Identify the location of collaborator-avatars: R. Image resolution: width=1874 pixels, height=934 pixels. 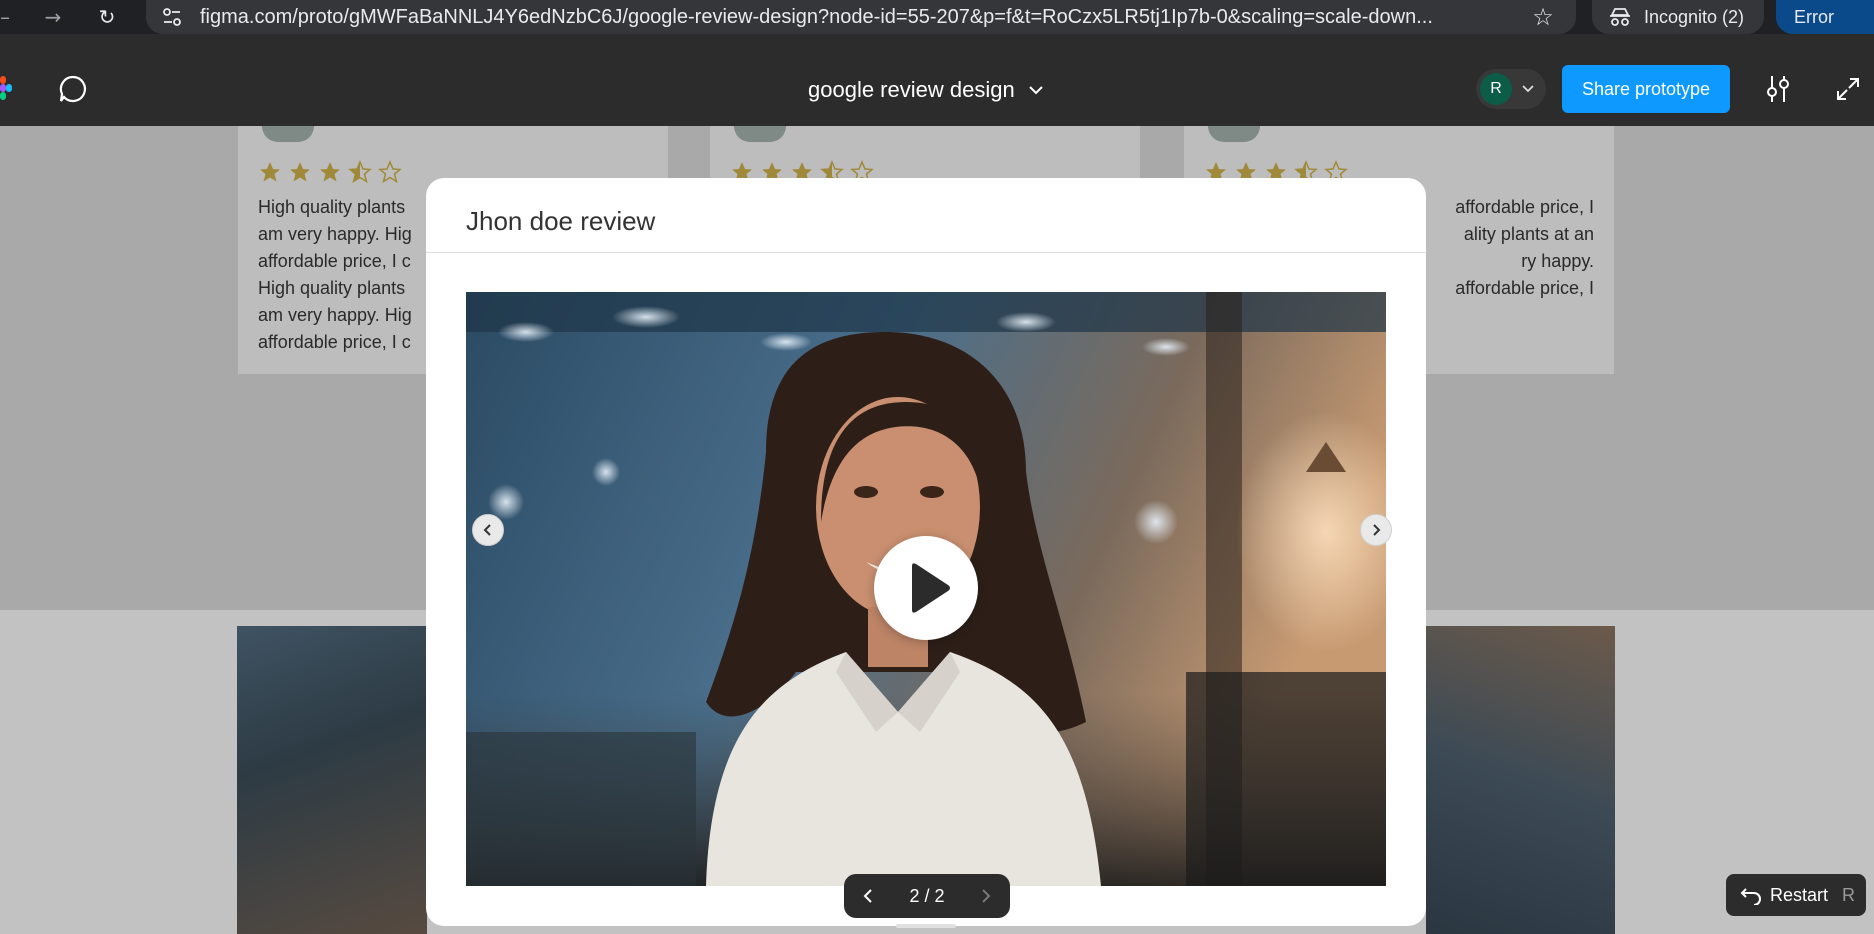
(1511, 89).